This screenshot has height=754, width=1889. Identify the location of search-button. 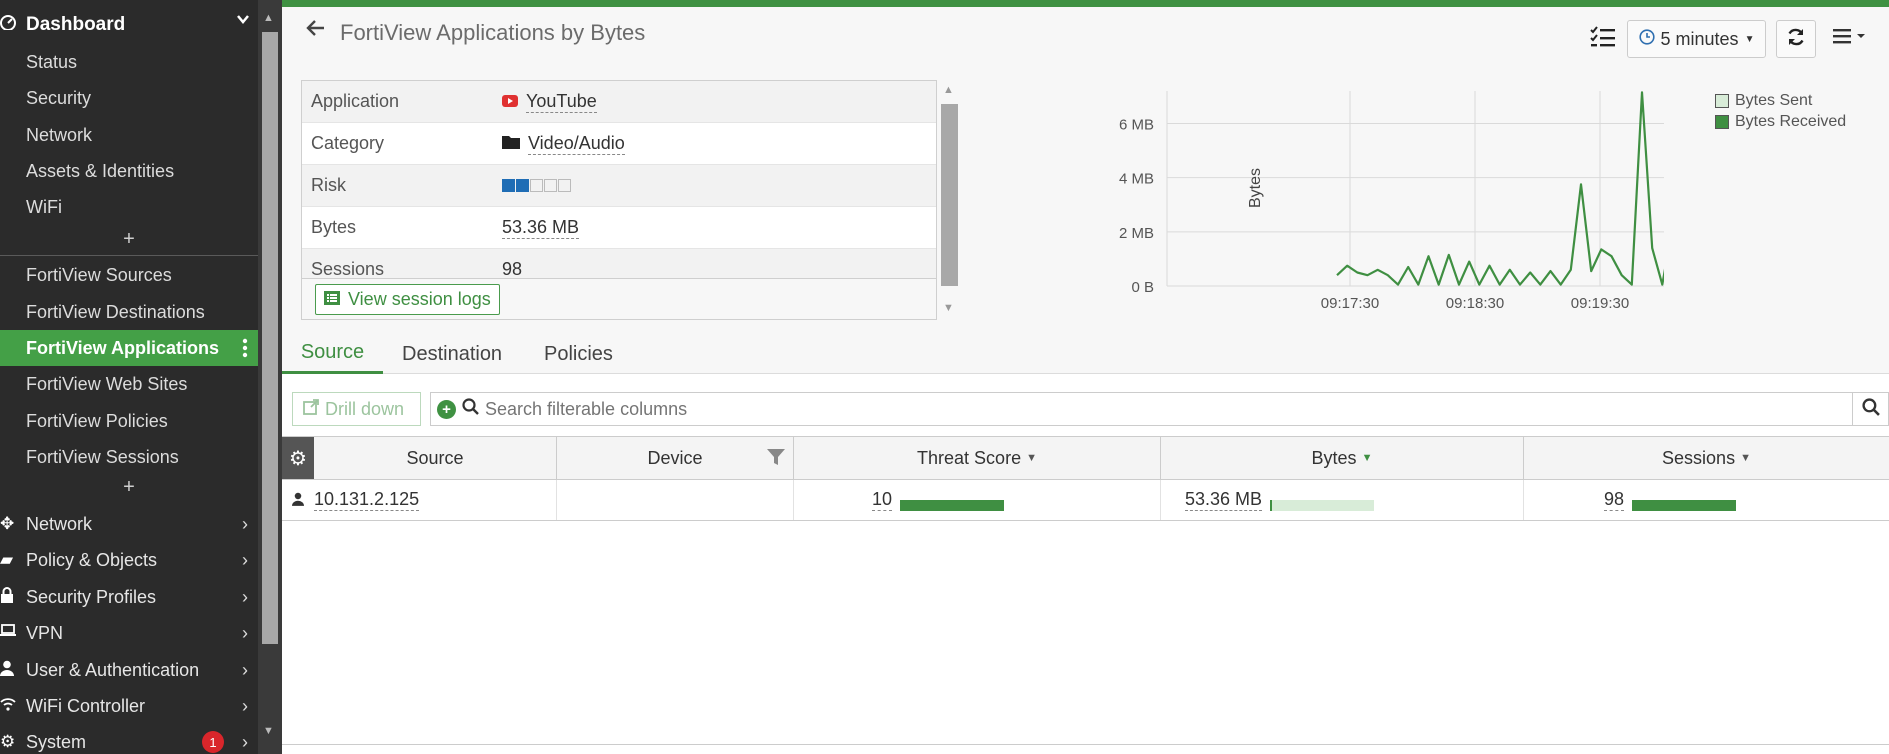
(1870, 409).